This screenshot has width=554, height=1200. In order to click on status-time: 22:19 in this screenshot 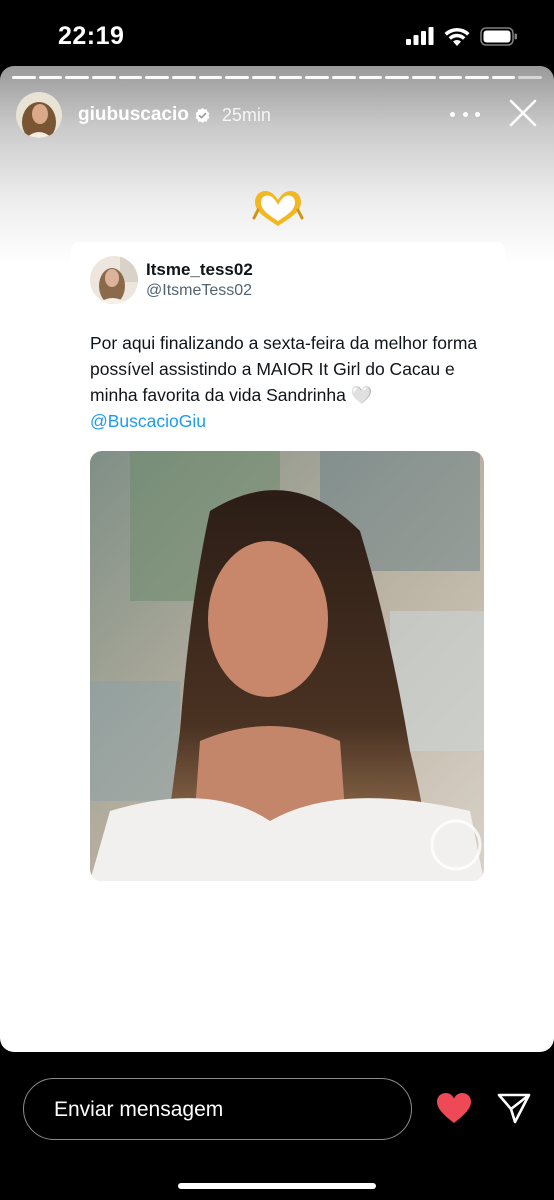, I will do `click(91, 36)`.